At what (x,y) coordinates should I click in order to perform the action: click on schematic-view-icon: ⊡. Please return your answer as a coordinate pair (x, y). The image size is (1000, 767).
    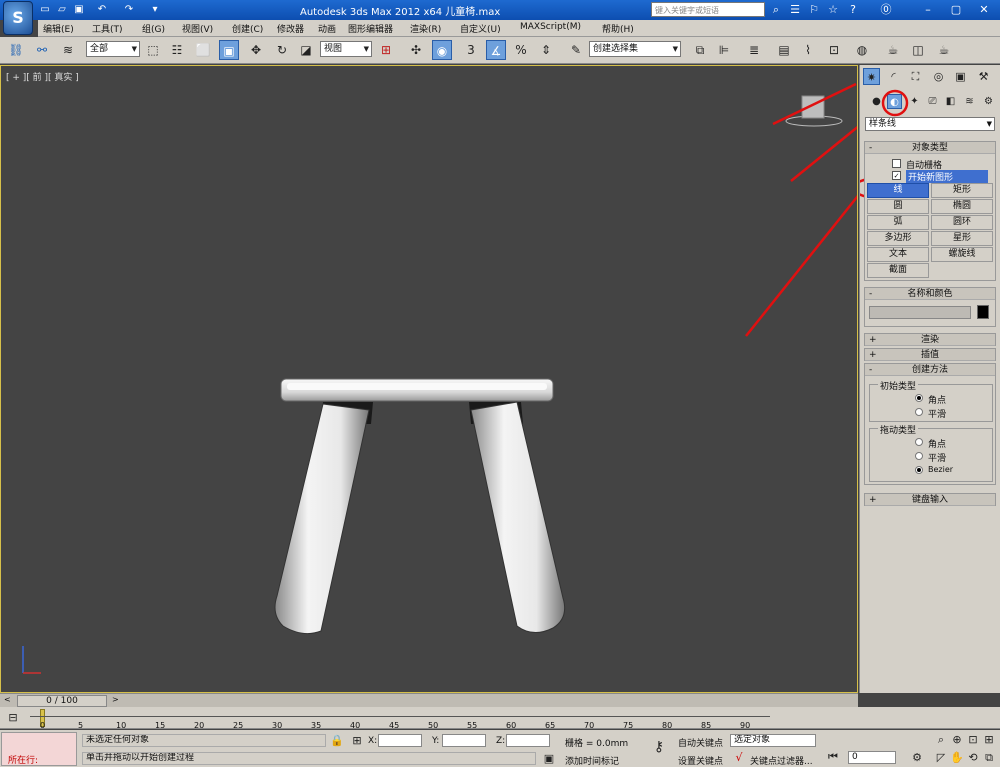
    Looking at the image, I should click on (834, 50).